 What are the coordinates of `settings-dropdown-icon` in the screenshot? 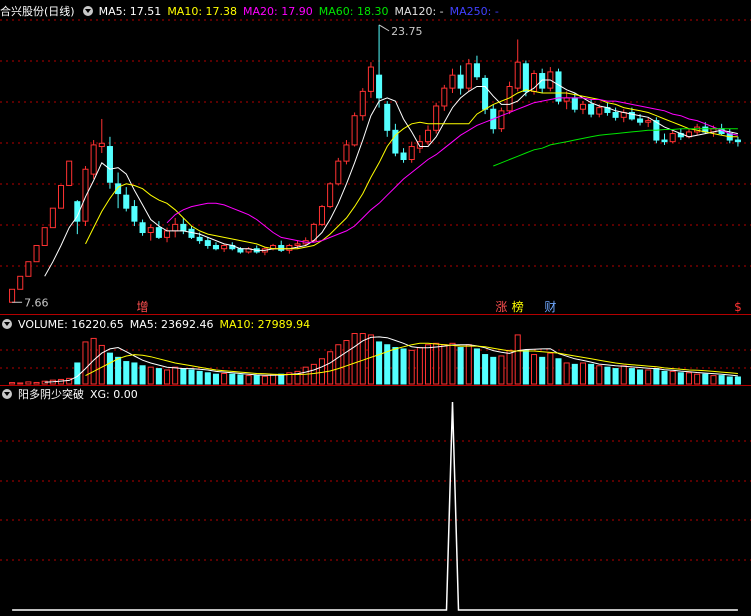 It's located at (87, 11).